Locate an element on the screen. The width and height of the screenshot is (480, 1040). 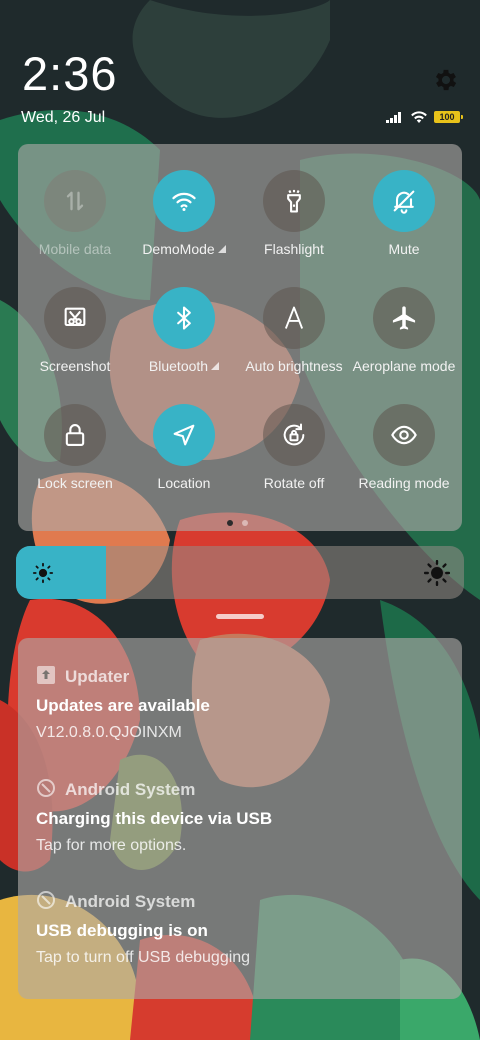
tile-label: Screenshot is located at coordinates (75, 366).